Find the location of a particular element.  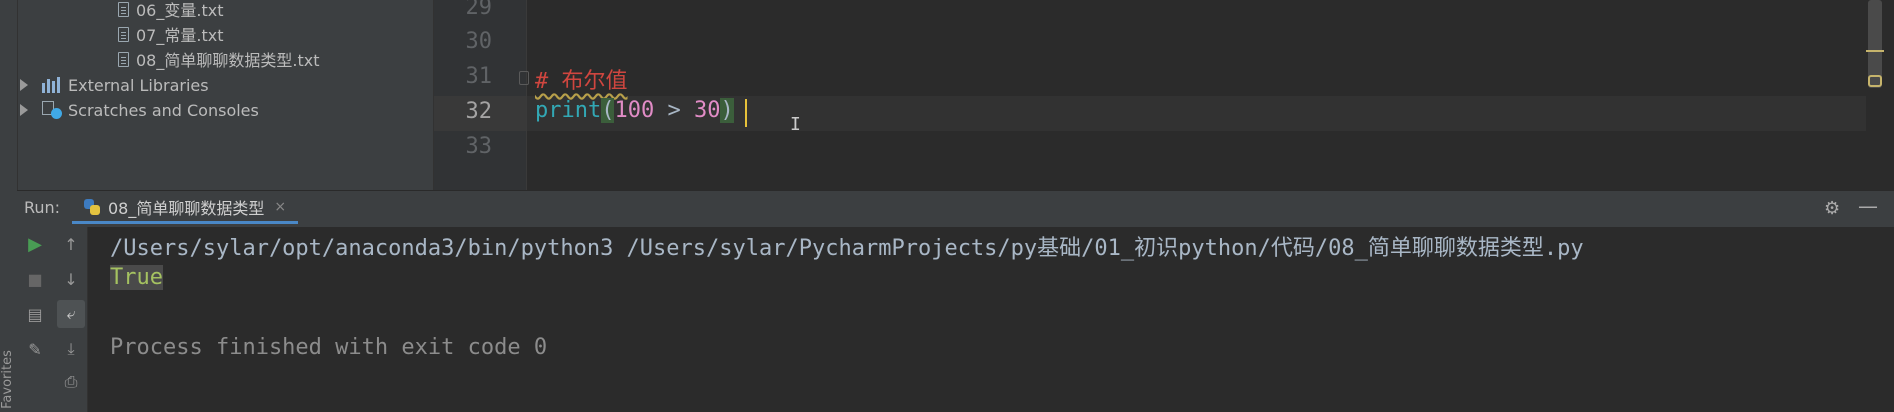

favorites-tab: Favorites is located at coordinates (7, 379).